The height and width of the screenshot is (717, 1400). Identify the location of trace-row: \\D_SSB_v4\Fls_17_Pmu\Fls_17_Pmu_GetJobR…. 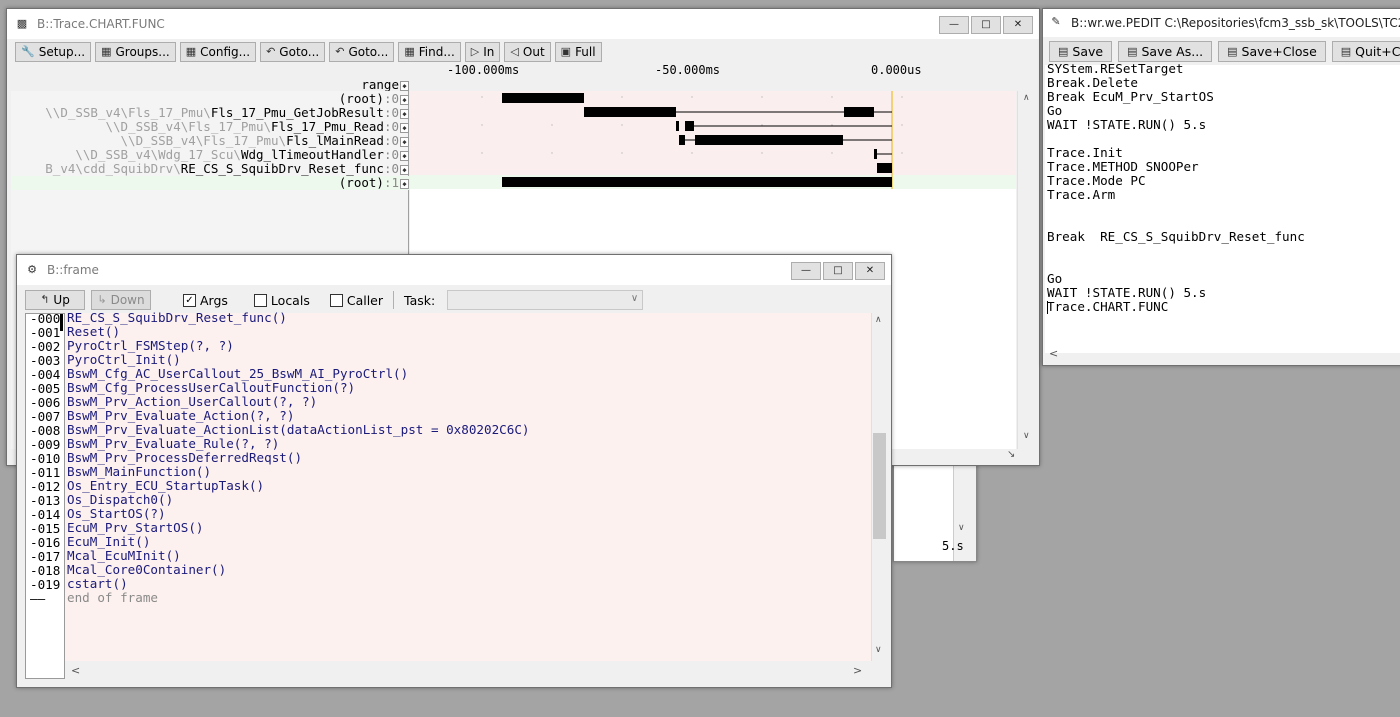
(210, 113).